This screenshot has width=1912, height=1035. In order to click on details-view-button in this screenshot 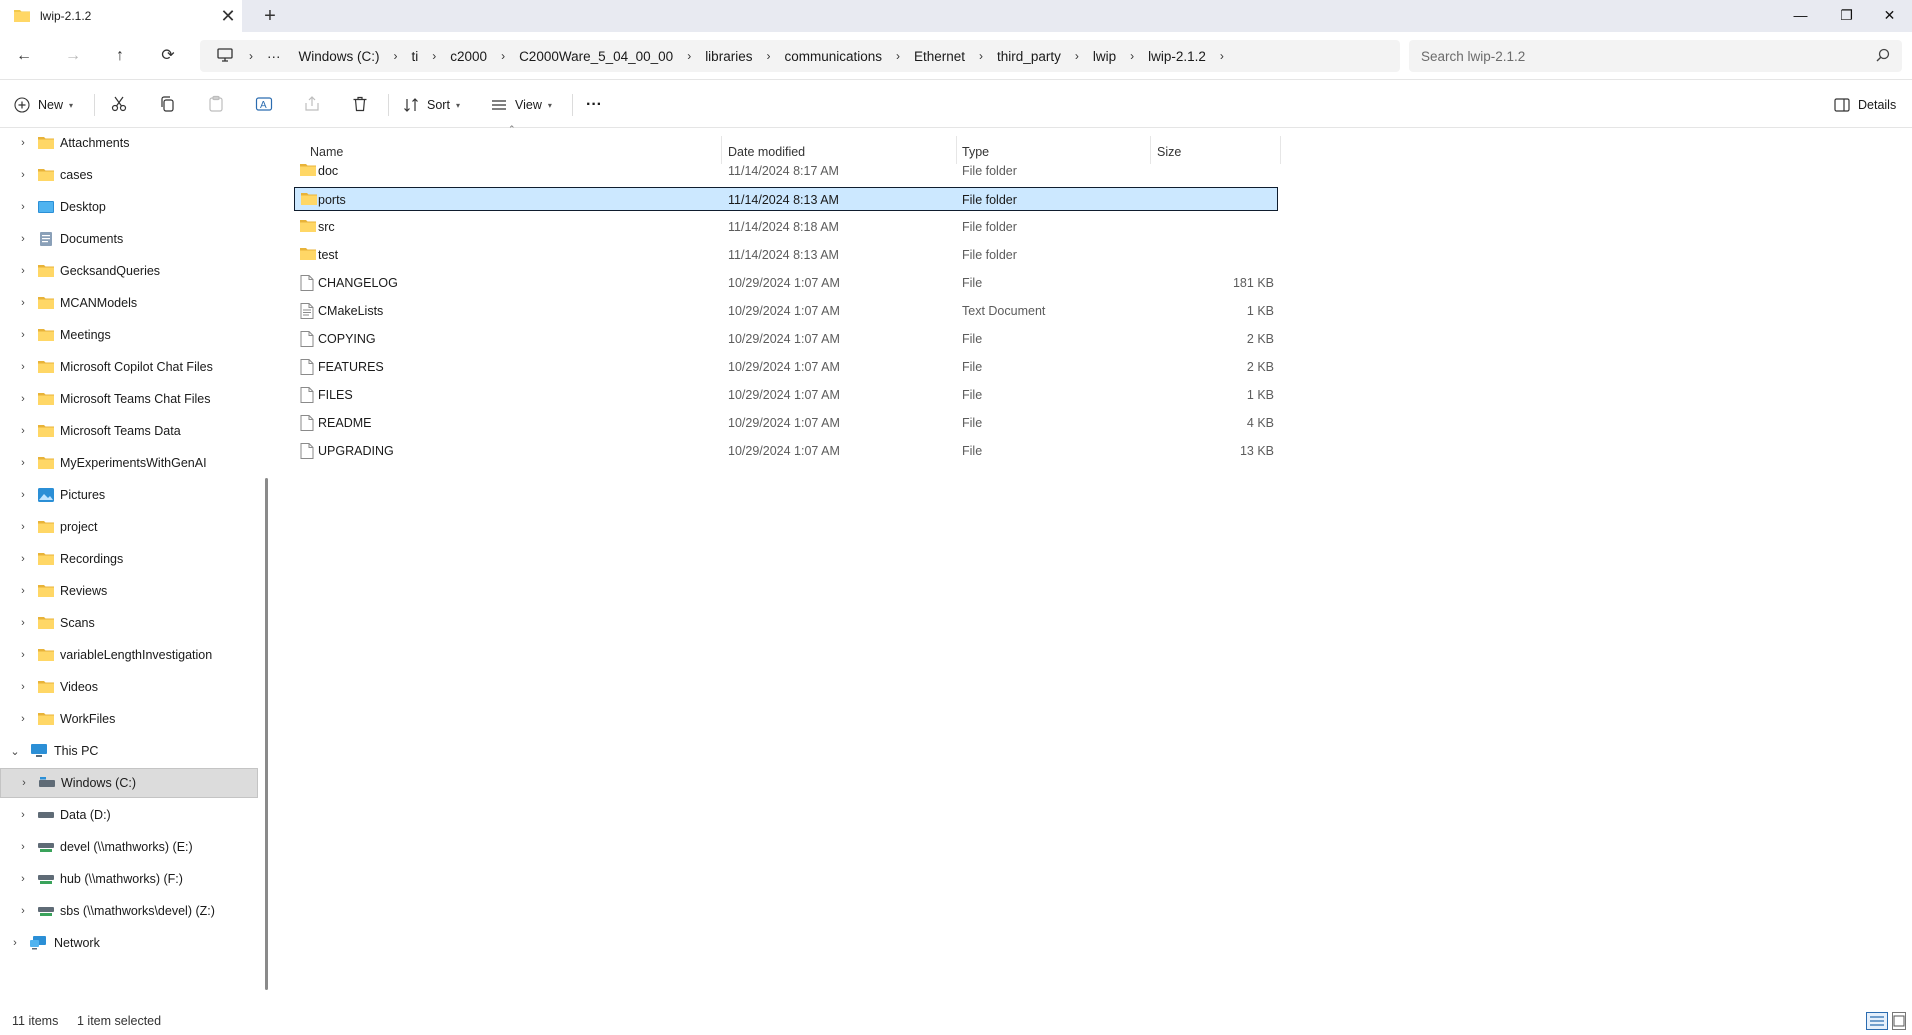, I will do `click(1877, 1021)`.